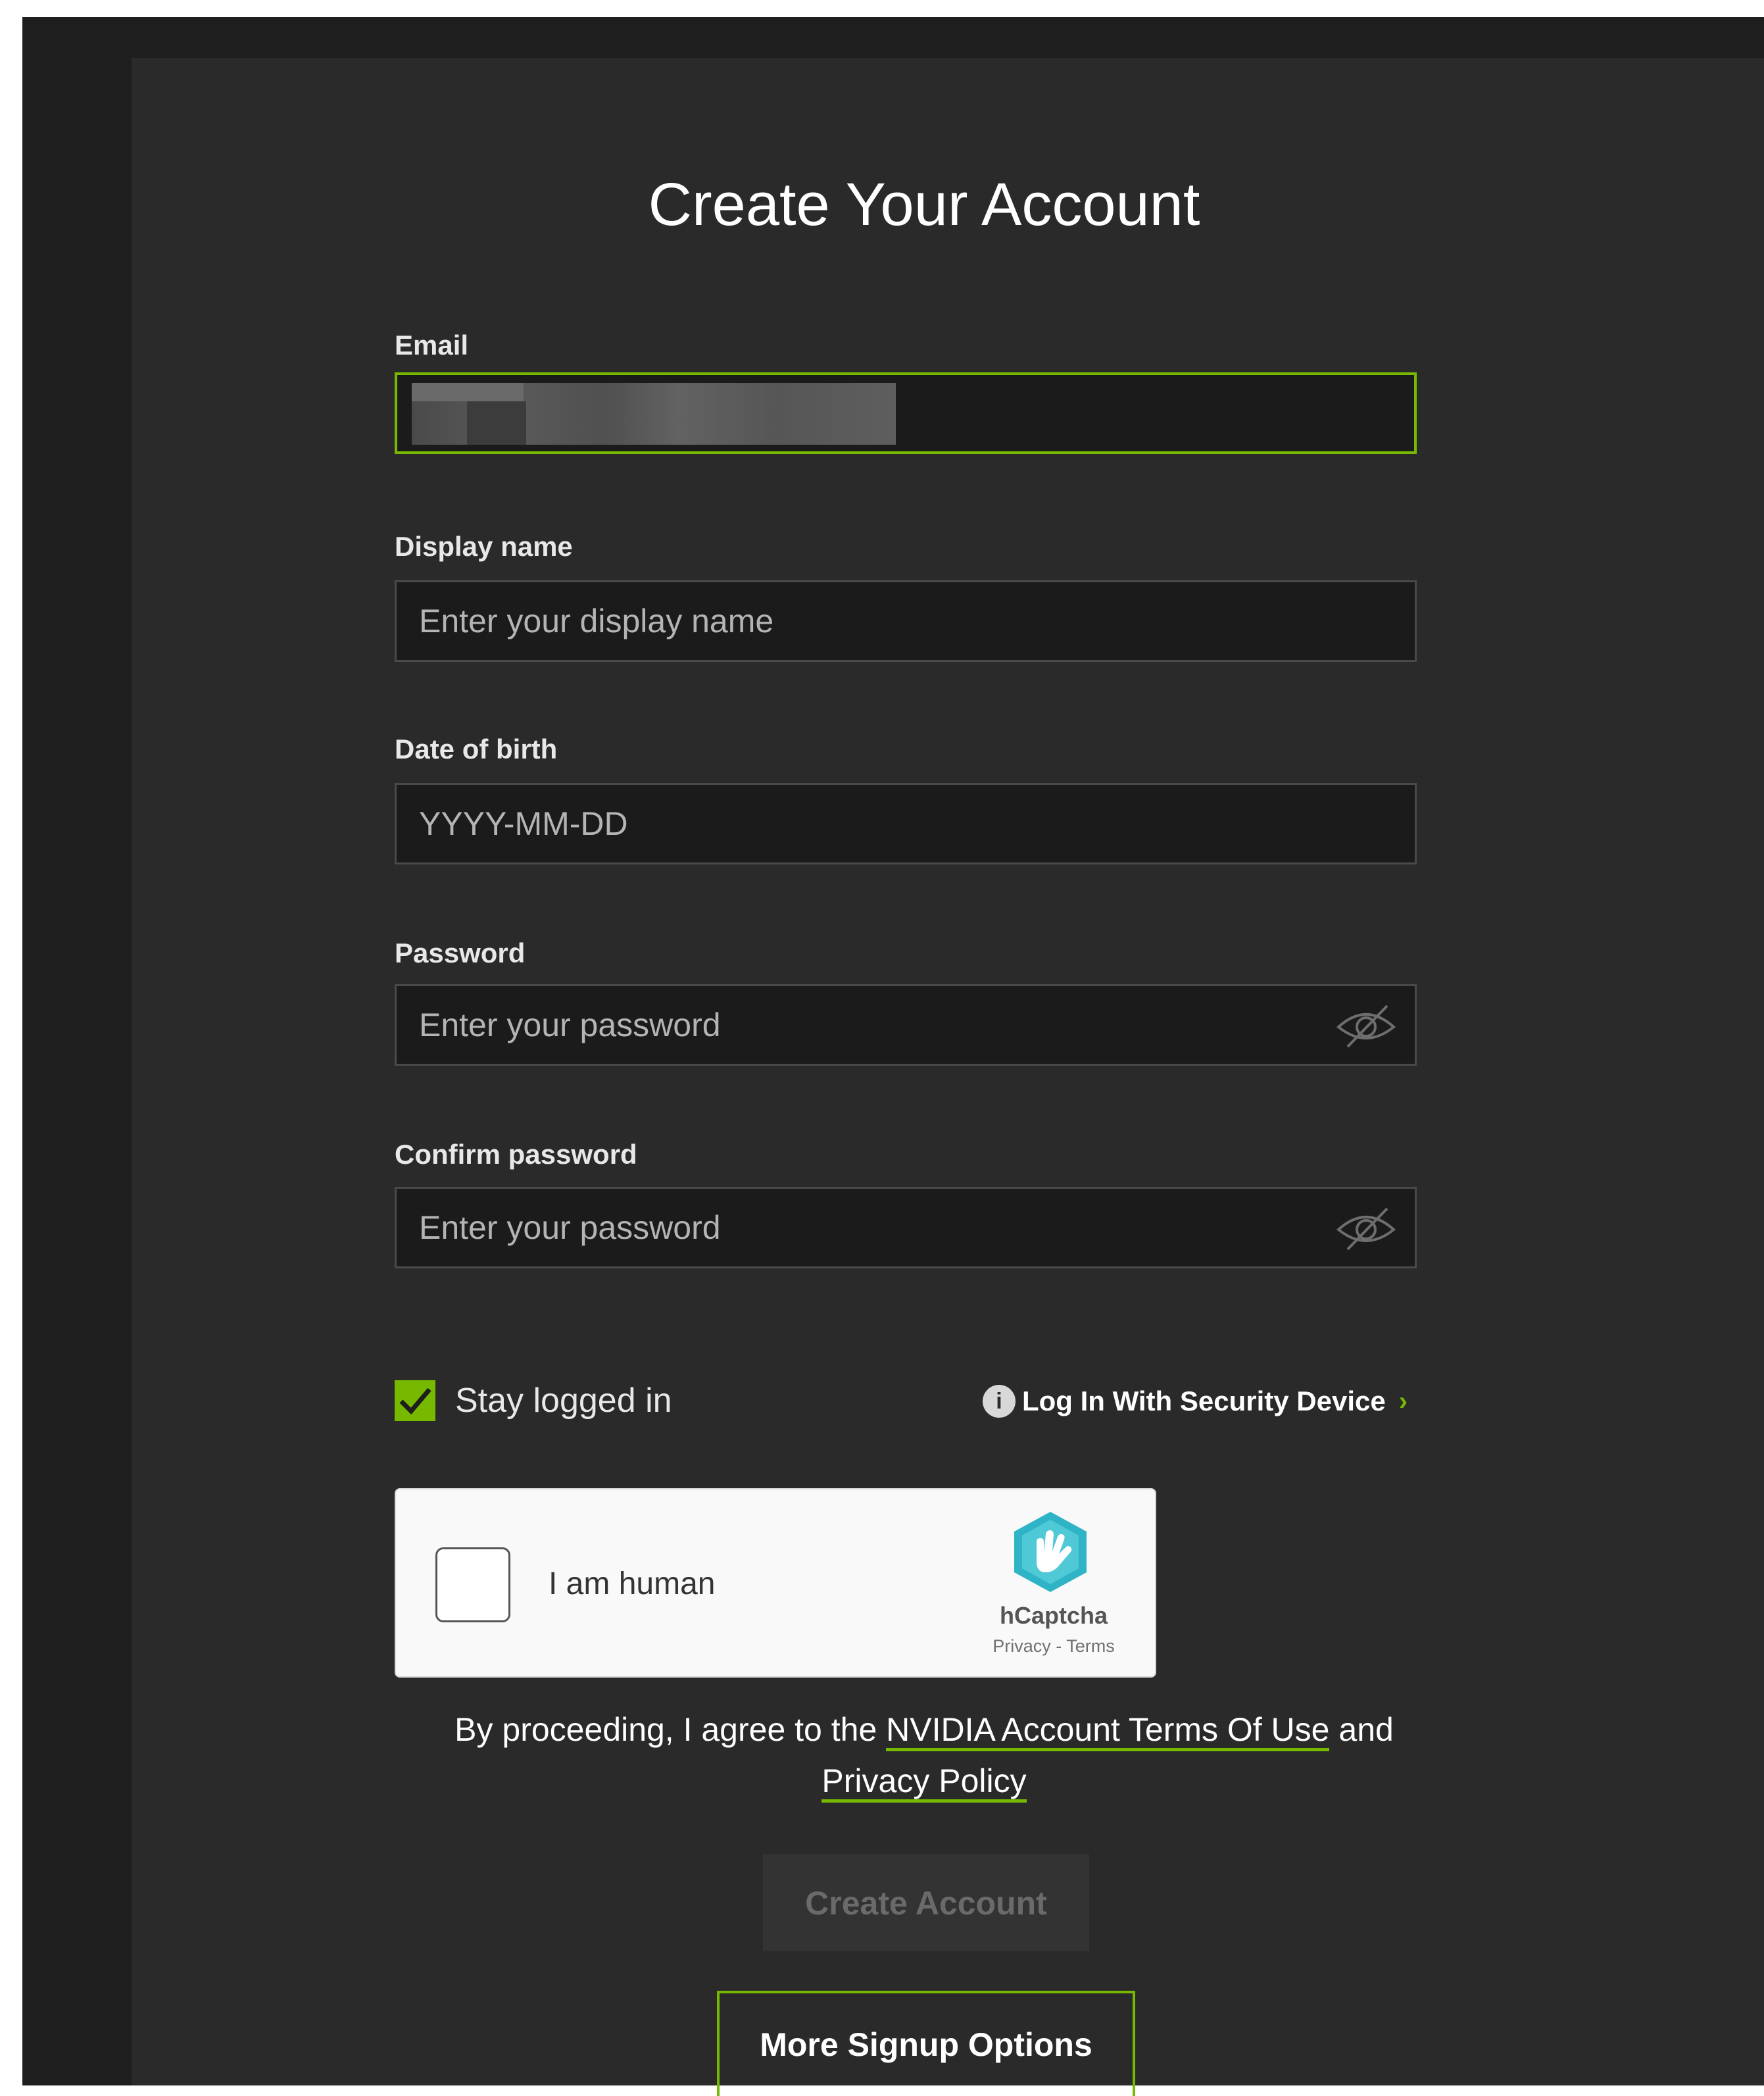 The width and height of the screenshot is (1764, 2096). Describe the element at coordinates (906, 413) in the screenshot. I see `email-field-wrapper` at that location.